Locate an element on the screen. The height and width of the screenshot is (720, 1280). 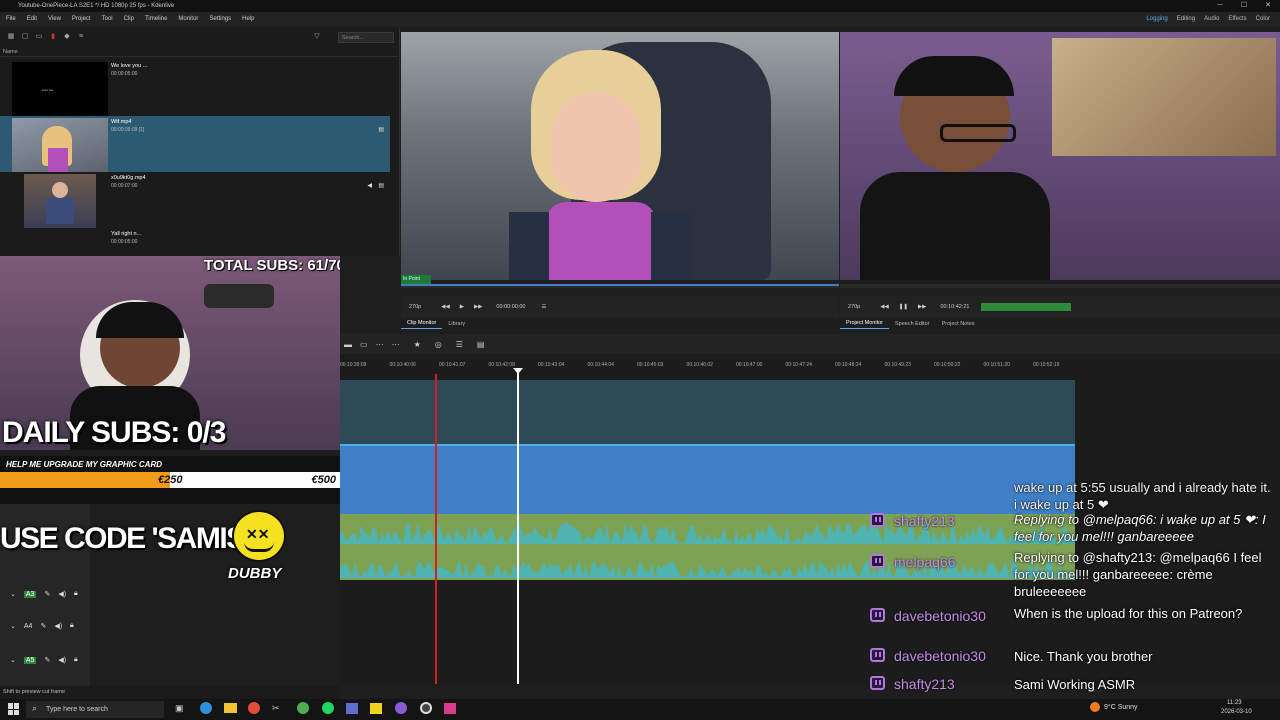
track-tool-icon: ▬ is located at coordinates (348, 344).